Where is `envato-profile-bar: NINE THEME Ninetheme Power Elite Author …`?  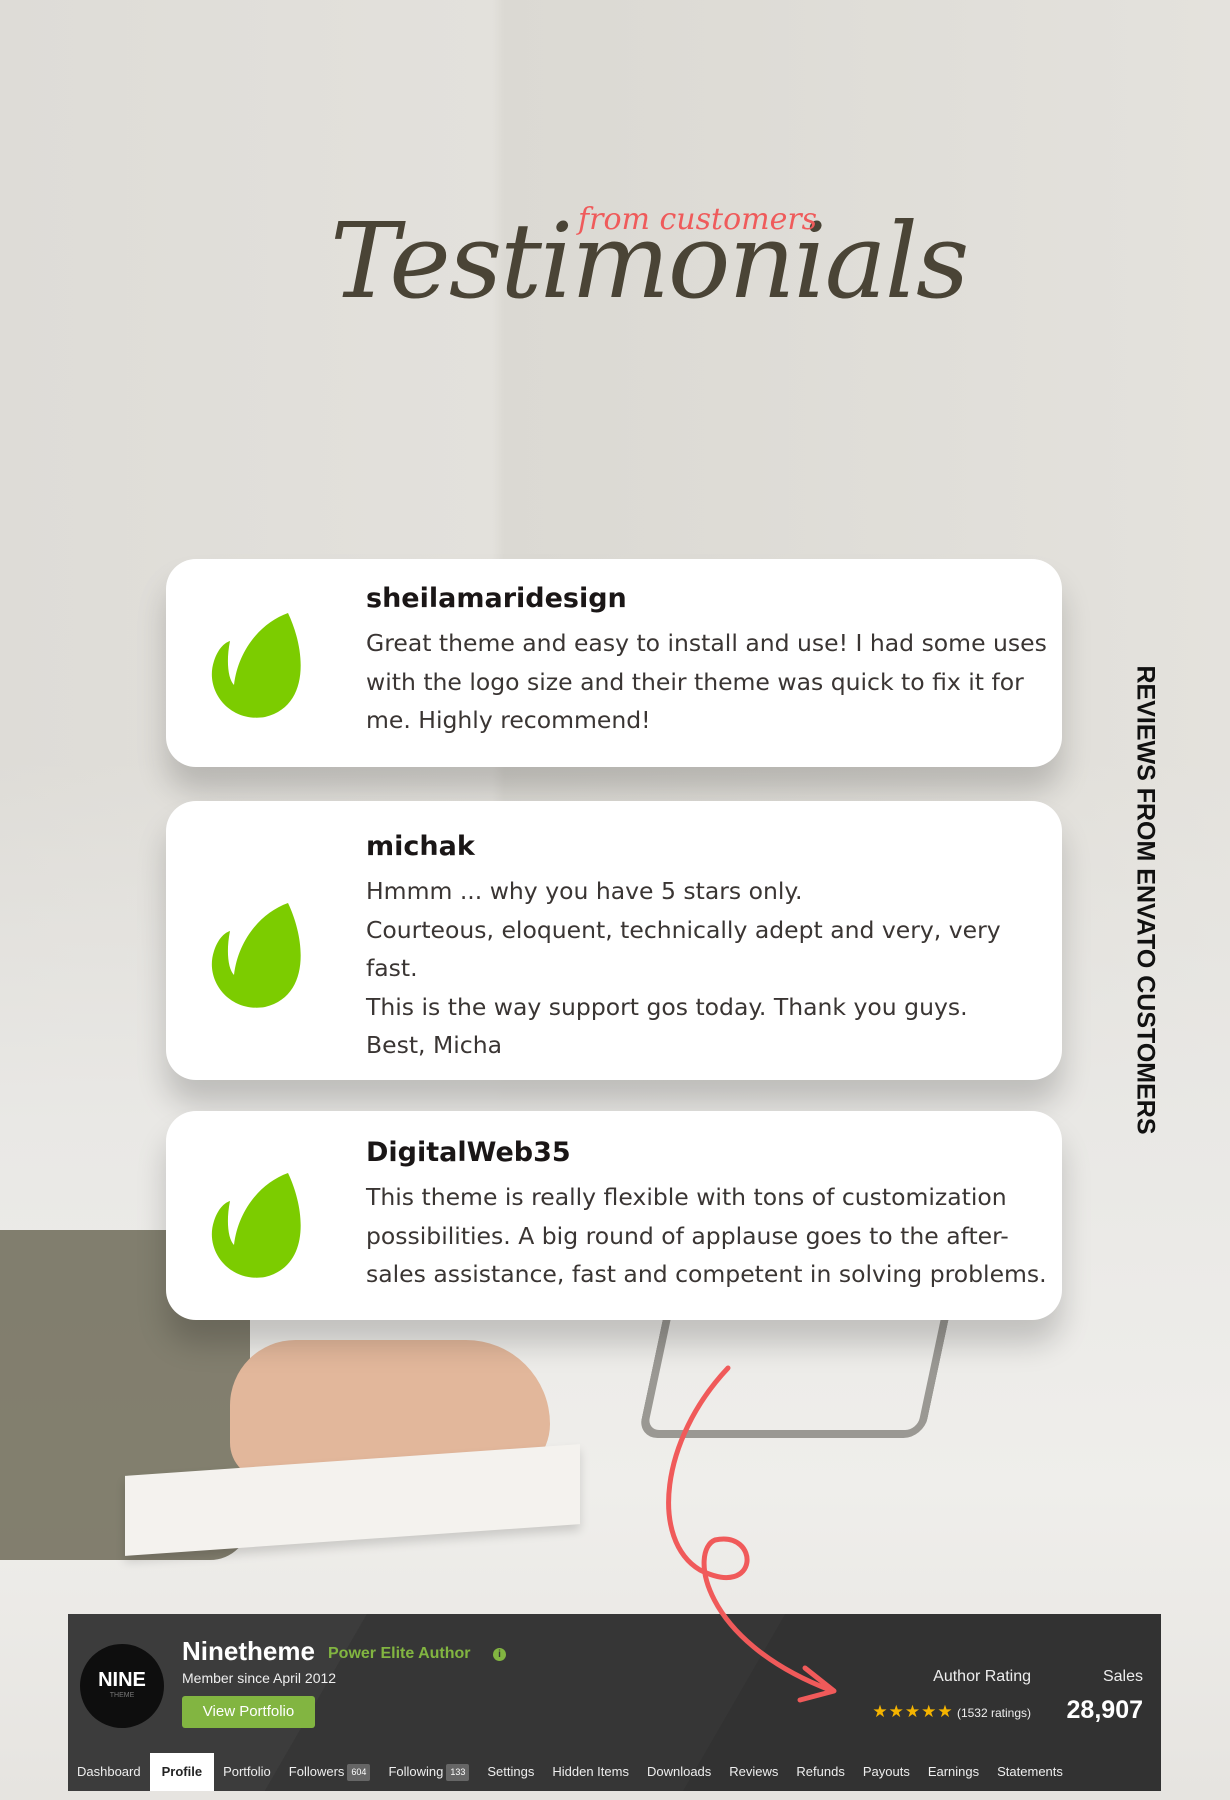 envato-profile-bar: NINE THEME Ninetheme Power Elite Author … is located at coordinates (614, 1702).